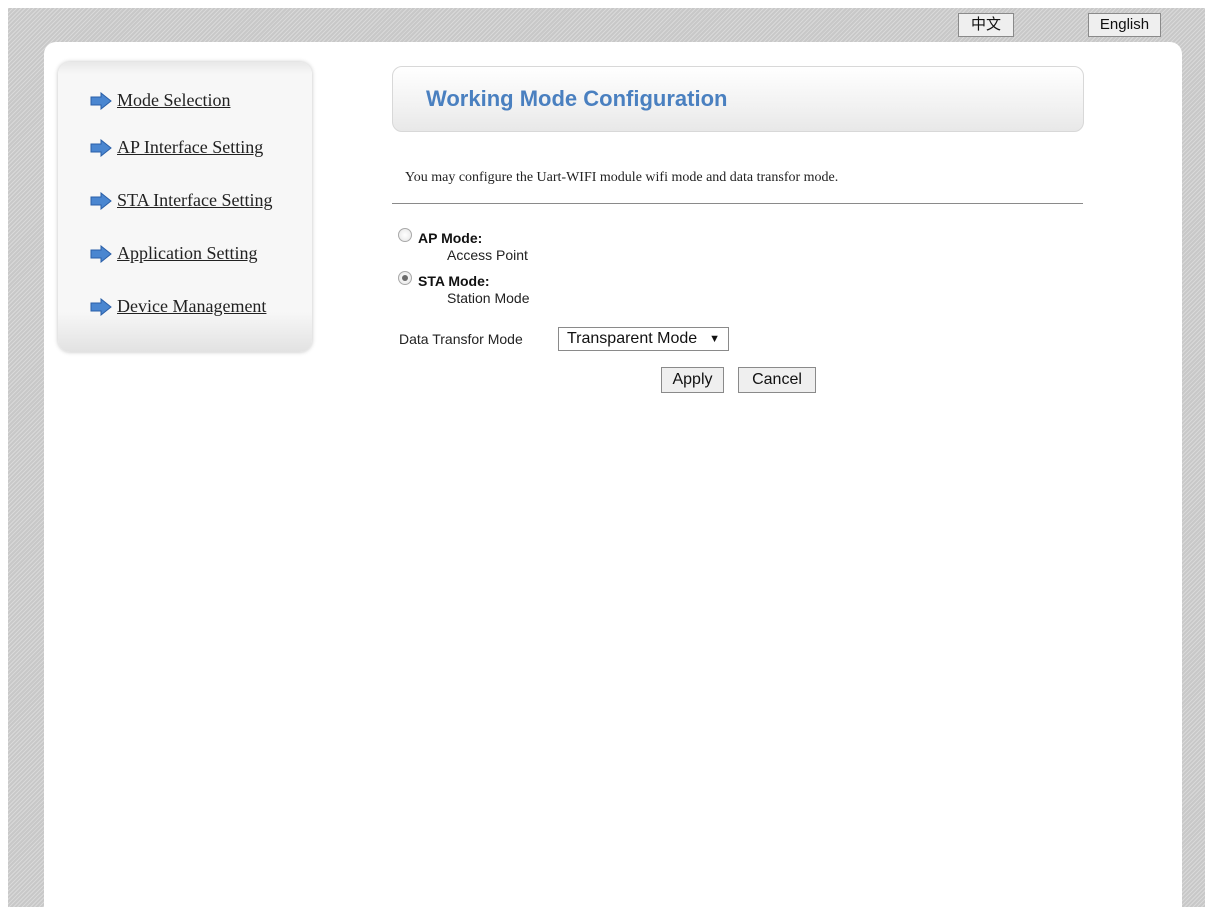 The height and width of the screenshot is (907, 1205). I want to click on sidebar-item-label: Mode Selection, so click(173, 100).